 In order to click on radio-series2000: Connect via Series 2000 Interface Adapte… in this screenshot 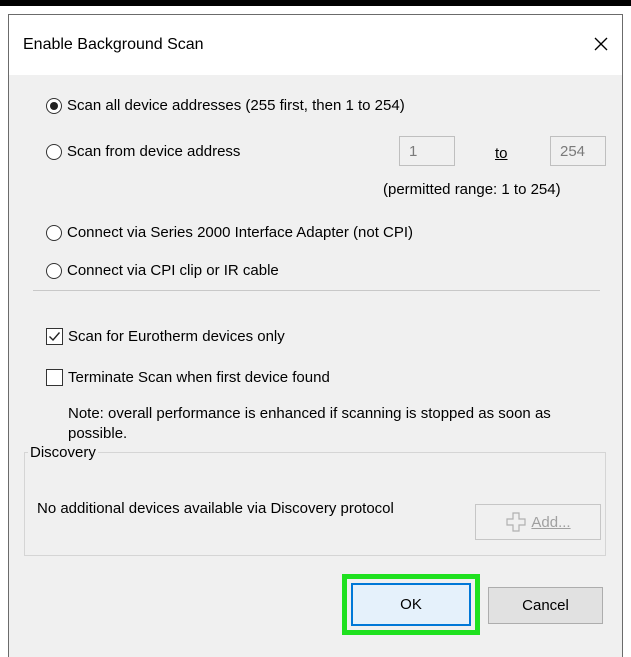, I will do `click(229, 232)`.